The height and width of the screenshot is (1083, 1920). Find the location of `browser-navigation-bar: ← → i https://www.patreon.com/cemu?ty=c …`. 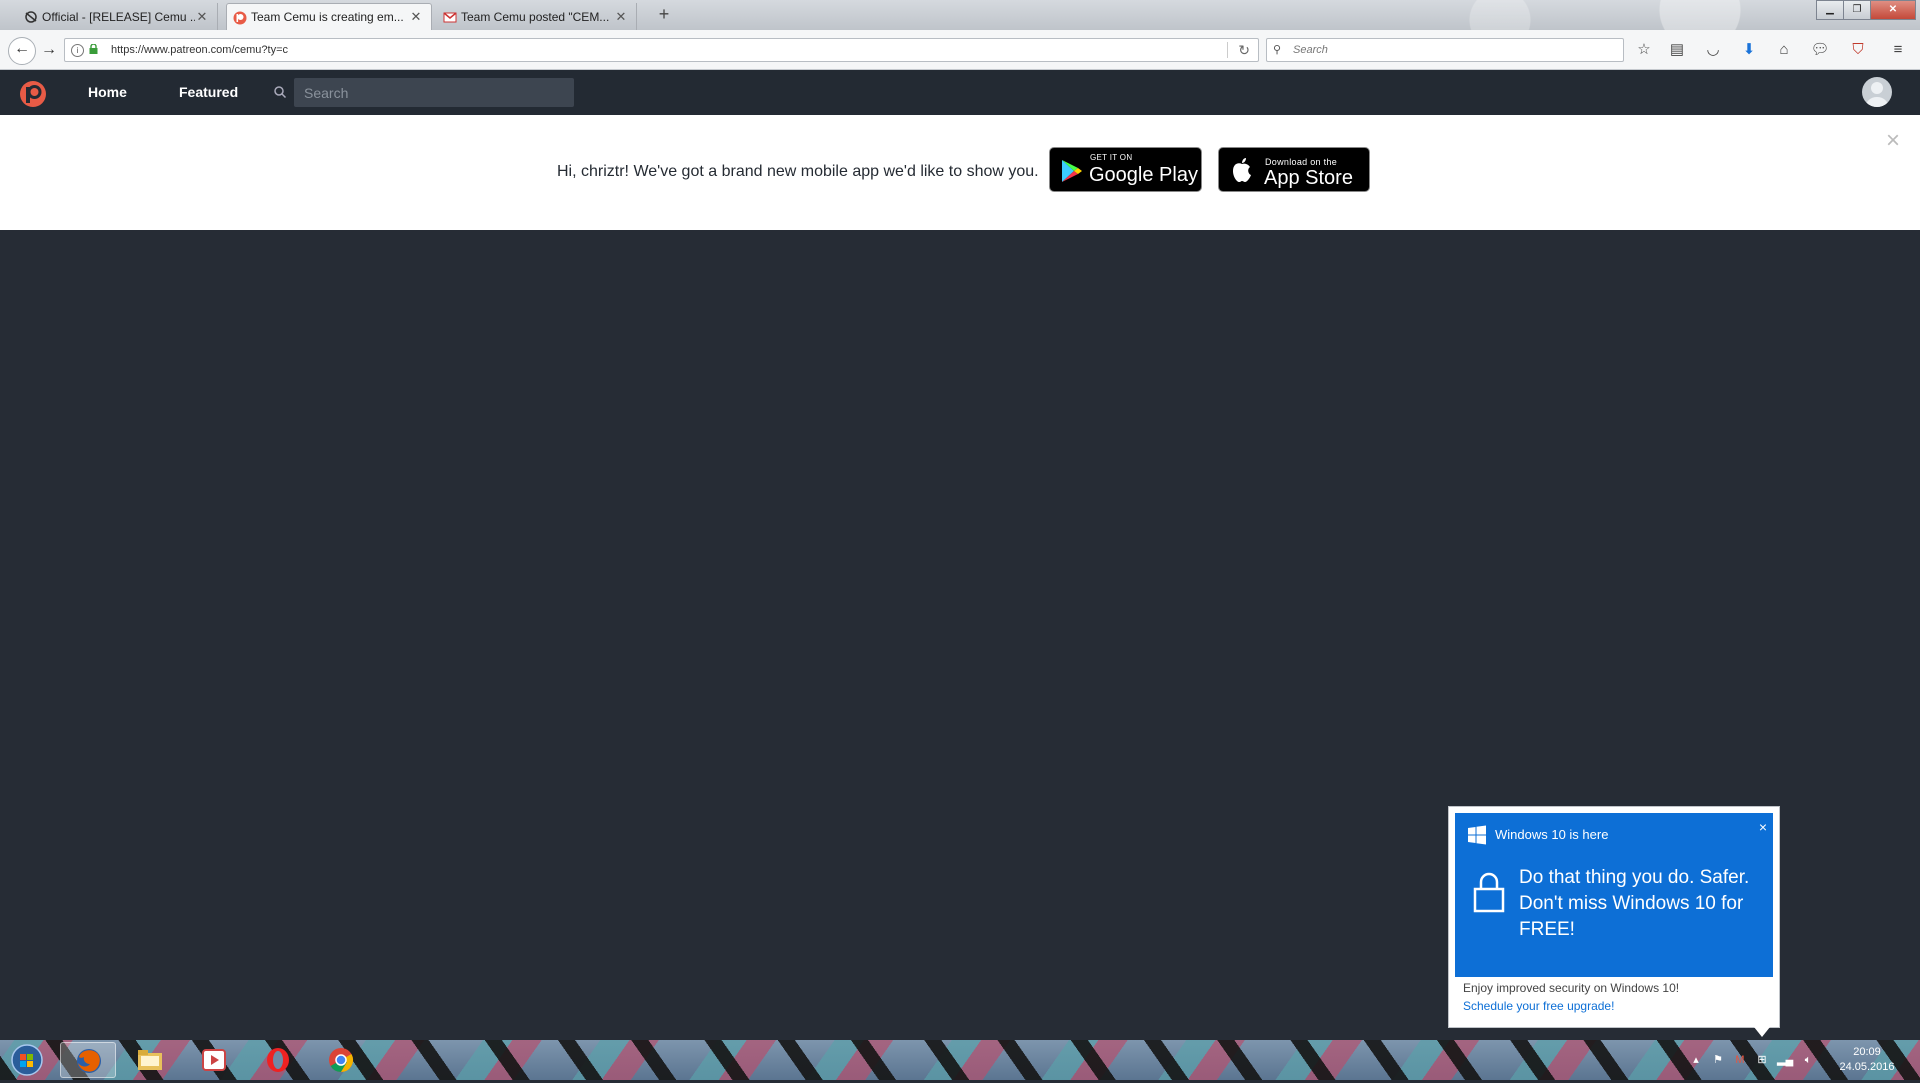

browser-navigation-bar: ← → i https://www.patreon.com/cemu?ty=c … is located at coordinates (960, 50).